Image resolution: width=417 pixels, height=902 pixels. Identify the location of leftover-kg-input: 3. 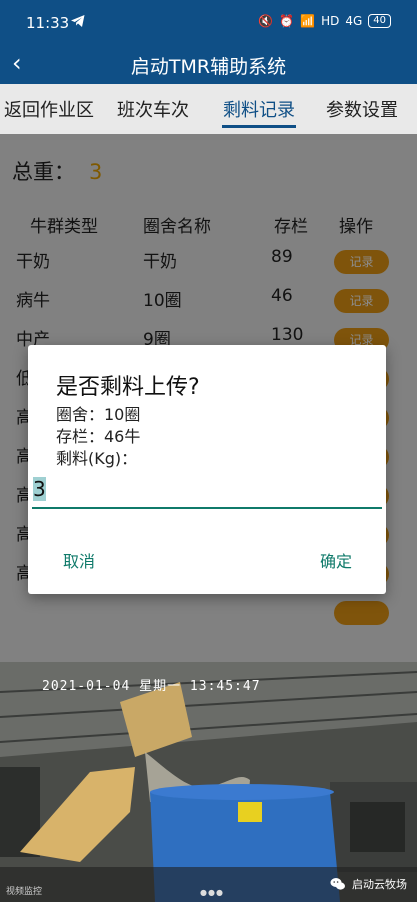
(207, 493).